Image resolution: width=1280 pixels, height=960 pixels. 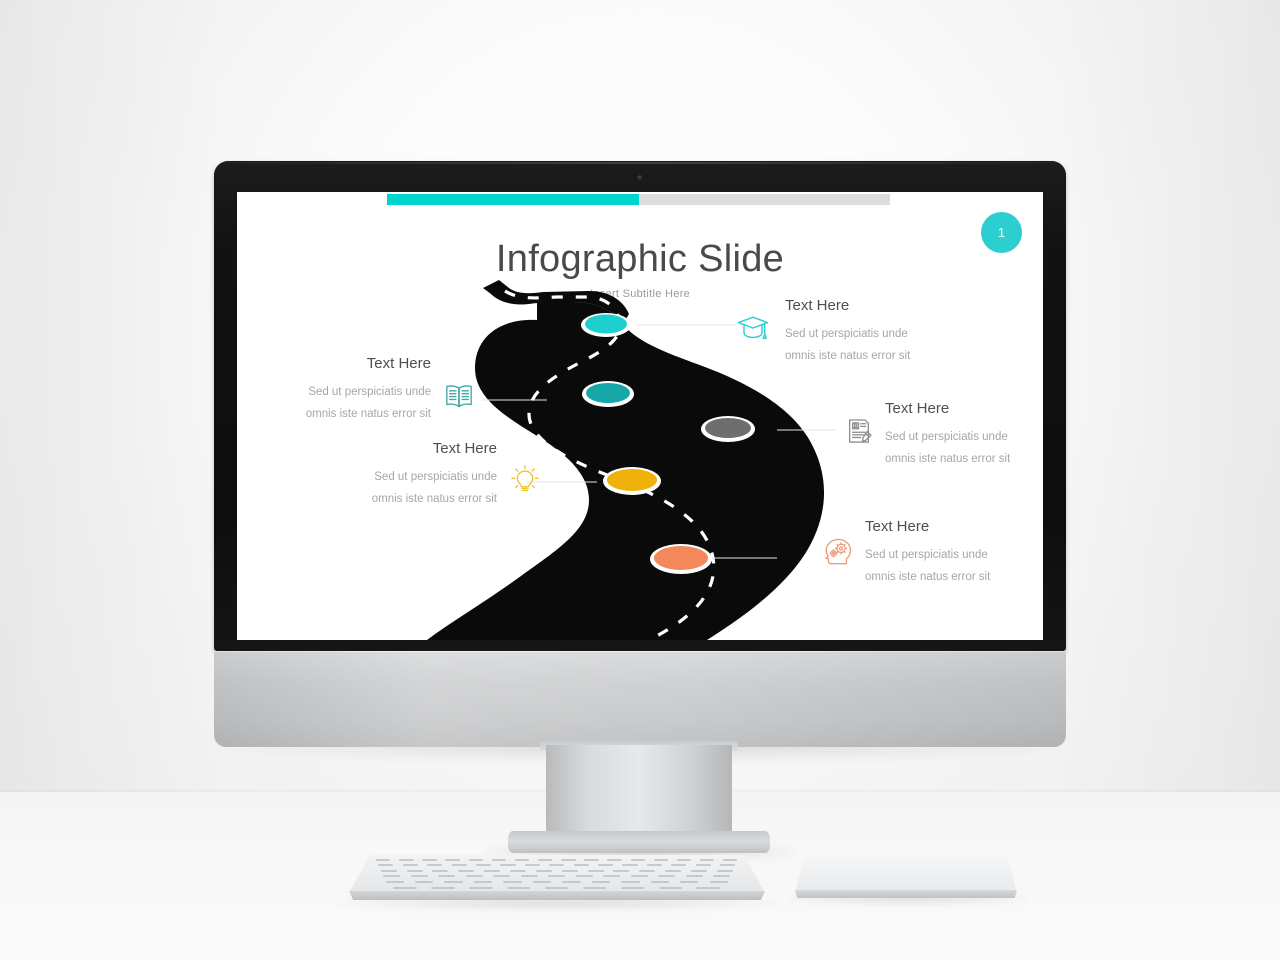 I want to click on monitor-chin, so click(x=640, y=699).